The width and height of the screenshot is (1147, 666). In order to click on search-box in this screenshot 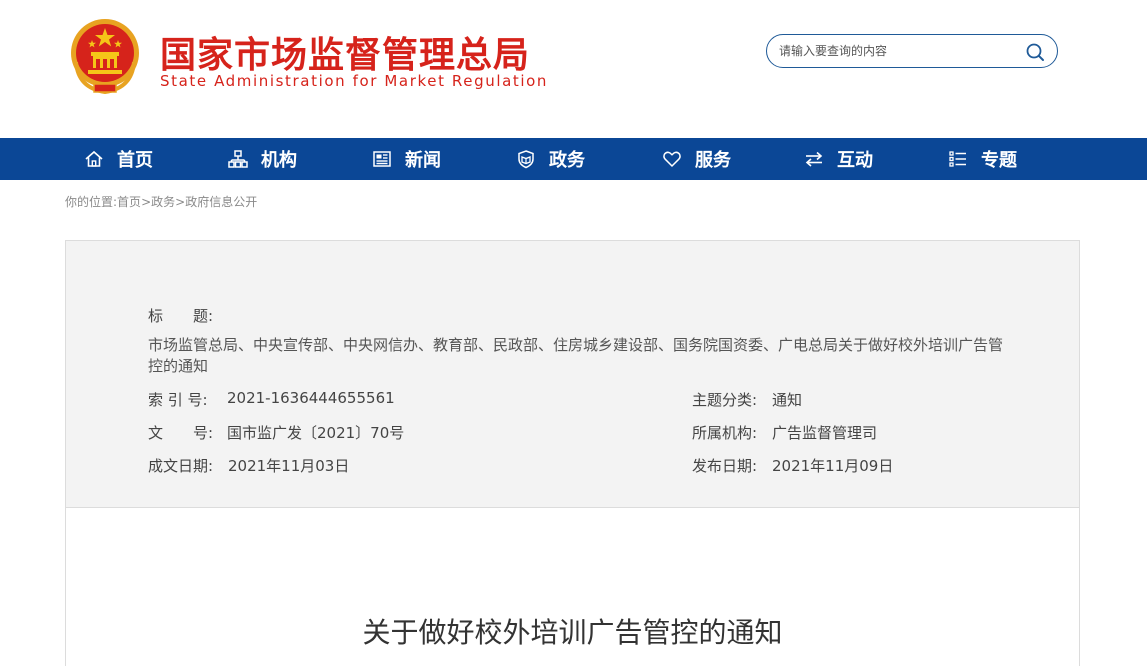, I will do `click(912, 51)`.